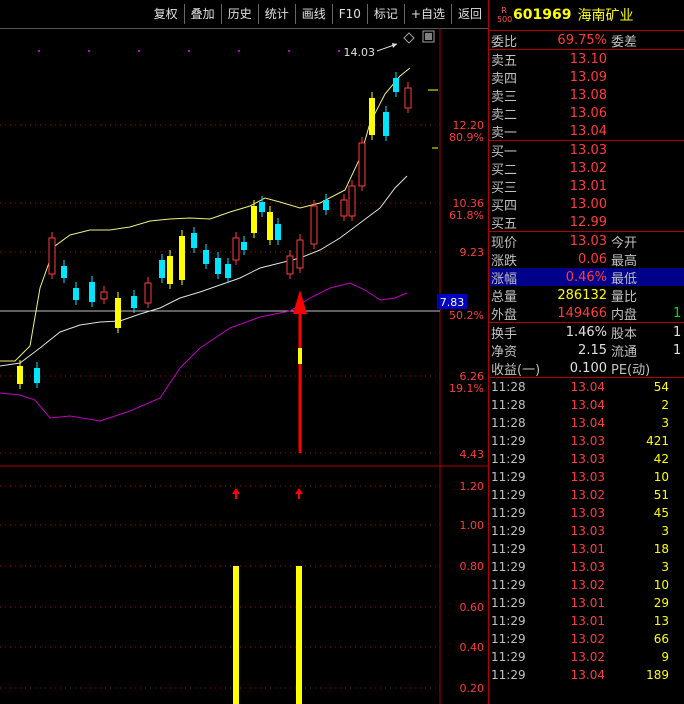  Describe the element at coordinates (605, 16) in the screenshot. I see `stock-name: 海南矿业` at that location.